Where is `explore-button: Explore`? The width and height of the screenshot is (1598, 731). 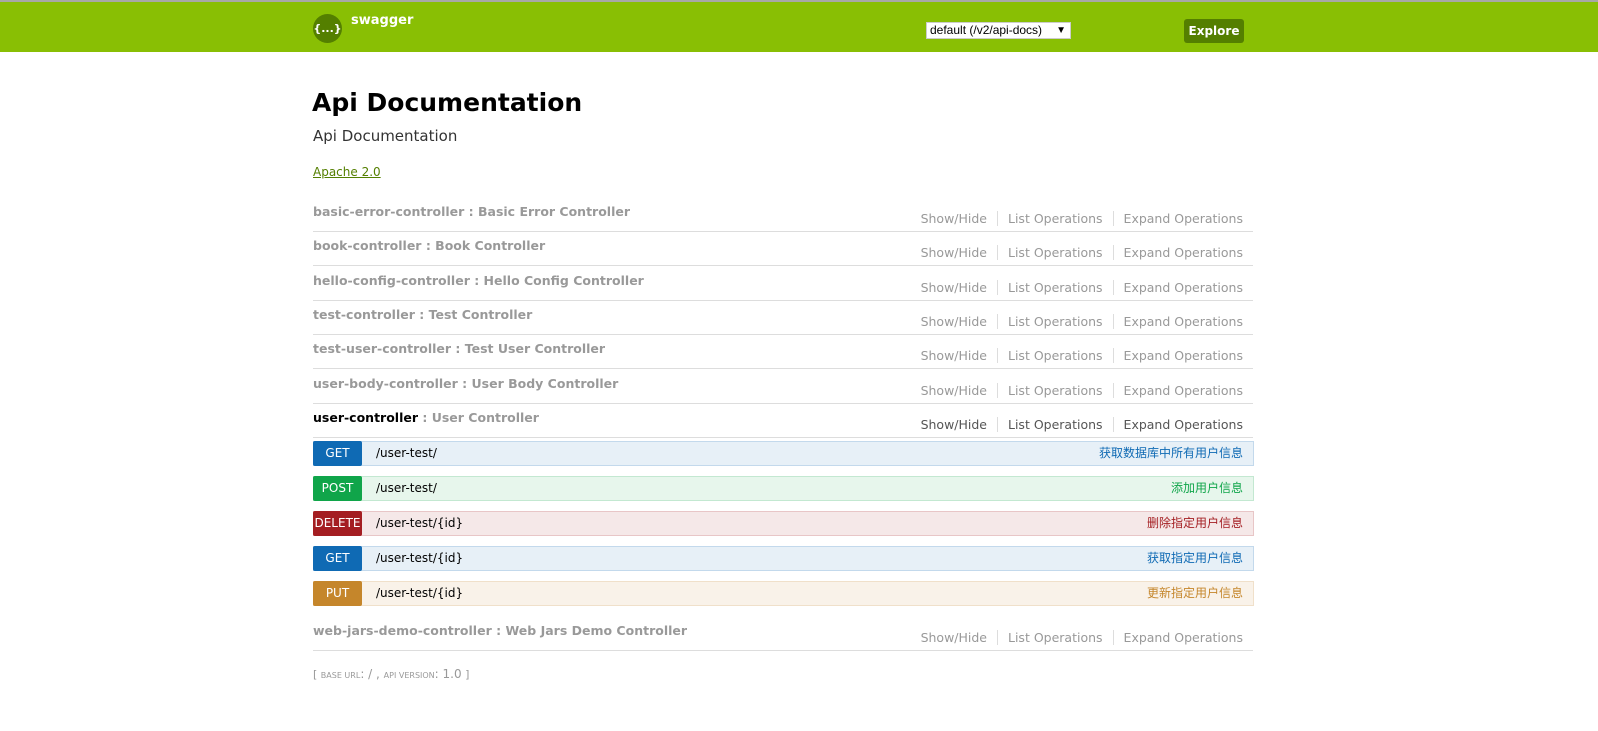
explore-button: Explore is located at coordinates (1214, 31).